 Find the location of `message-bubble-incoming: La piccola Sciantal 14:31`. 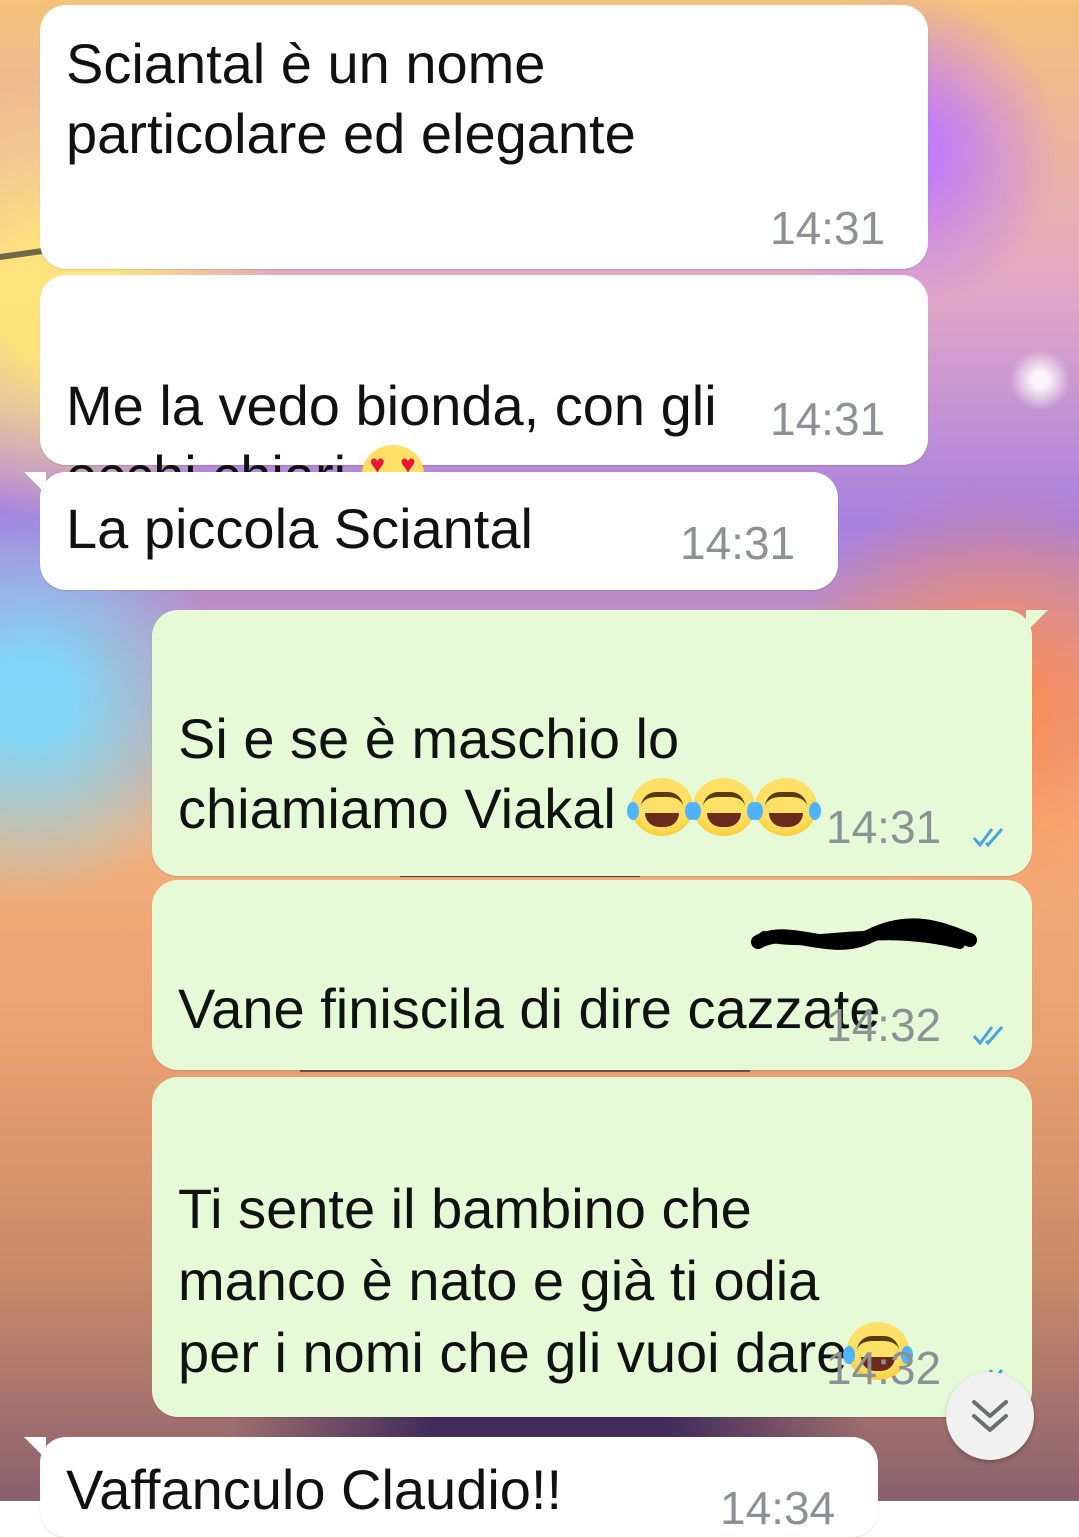

message-bubble-incoming: La piccola Sciantal 14:31 is located at coordinates (431, 531).